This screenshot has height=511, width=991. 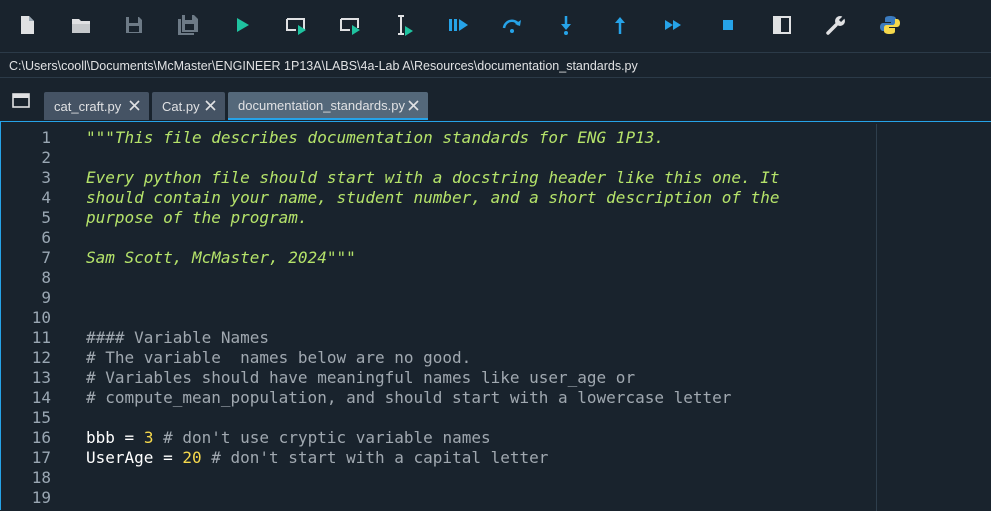 I want to click on run-icon, so click(x=243, y=25).